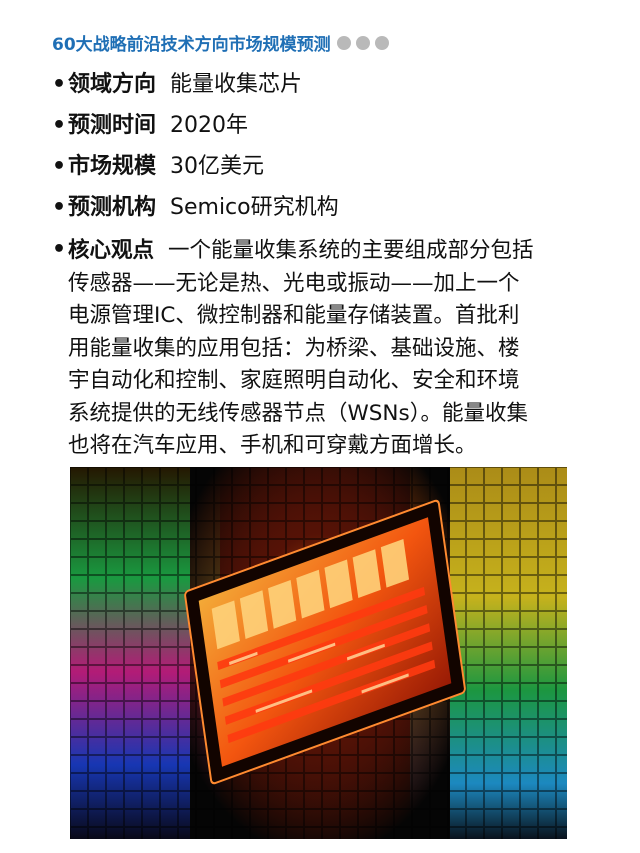 The width and height of the screenshot is (640, 853). Describe the element at coordinates (294, 348) in the screenshot. I see `core-text-line: 用能量收集的应用包括：为桥梁、基础设施、楼` at that location.